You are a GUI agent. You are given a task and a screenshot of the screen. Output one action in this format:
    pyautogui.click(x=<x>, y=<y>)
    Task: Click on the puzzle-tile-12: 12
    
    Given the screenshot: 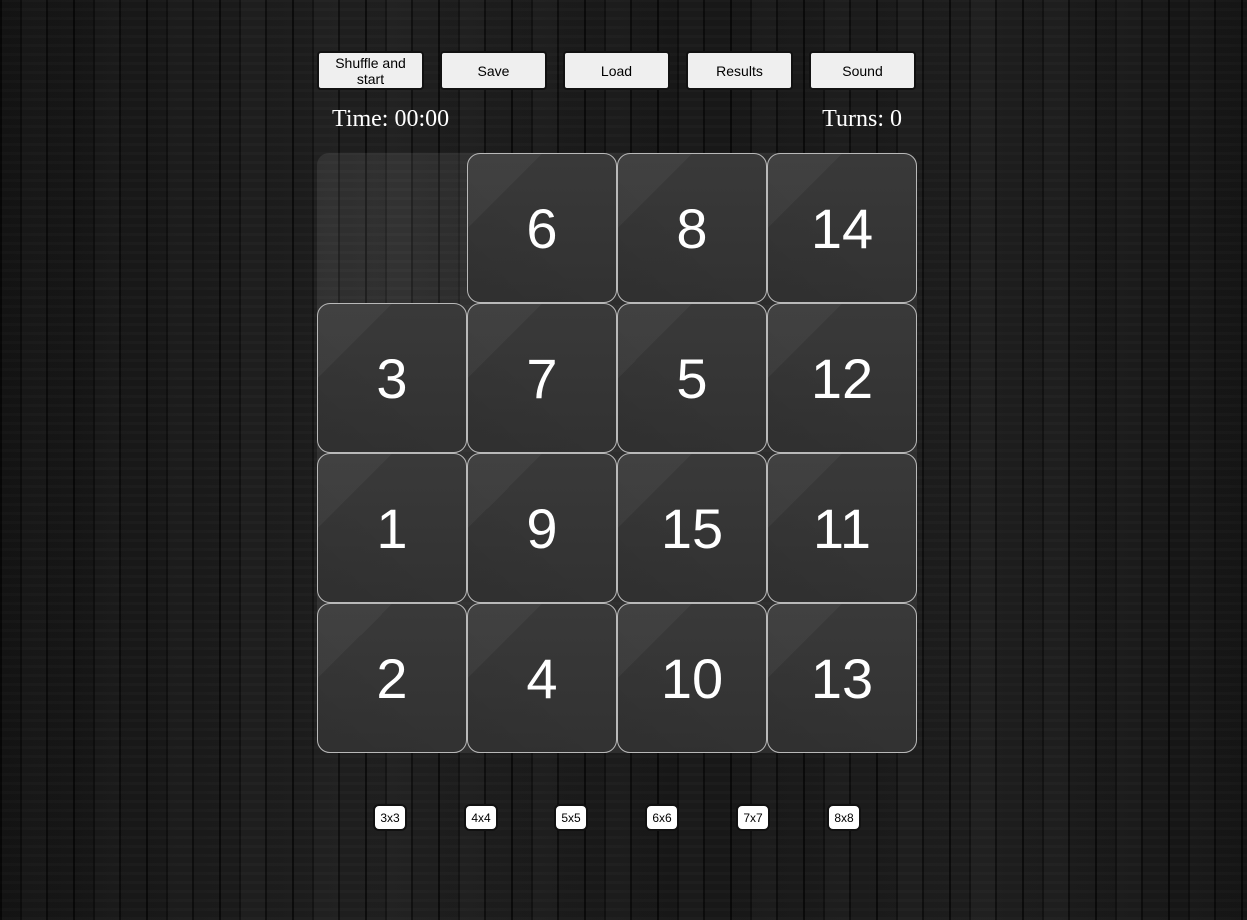 What is the action you would take?
    pyautogui.click(x=842, y=378)
    